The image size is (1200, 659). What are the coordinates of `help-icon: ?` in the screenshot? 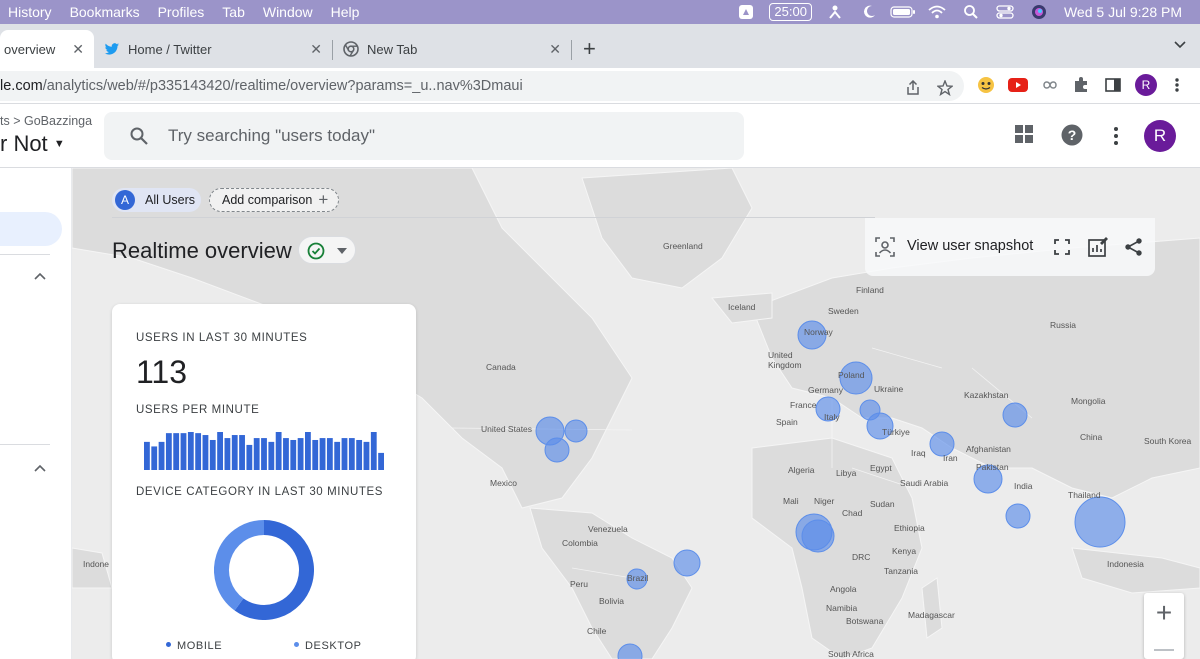 It's located at (1072, 135).